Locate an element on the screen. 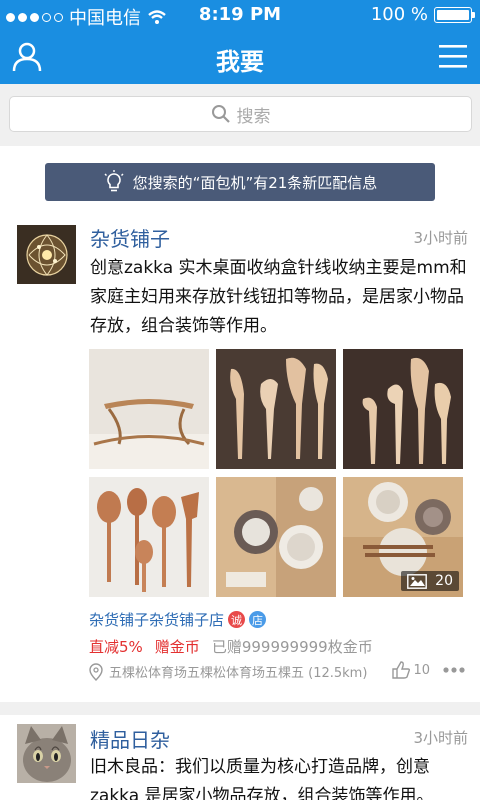 This screenshot has height=800, width=480. status-bar: 中国电信 8:19 PM 100 % is located at coordinates (240, 15).